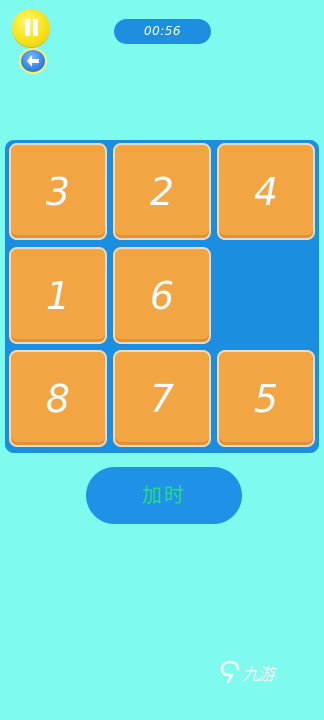 The height and width of the screenshot is (720, 324). I want to click on pause-icon, so click(27, 27).